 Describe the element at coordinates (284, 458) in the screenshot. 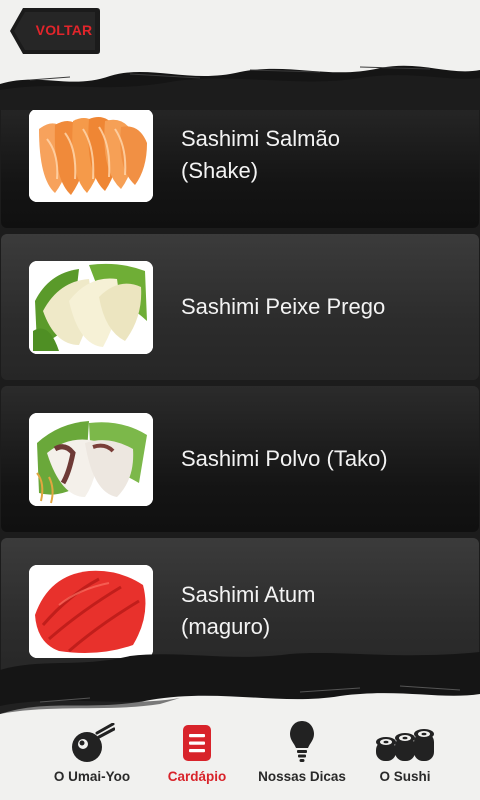

I see `menu-item-title: Sashimi Polvo (Tako)` at that location.